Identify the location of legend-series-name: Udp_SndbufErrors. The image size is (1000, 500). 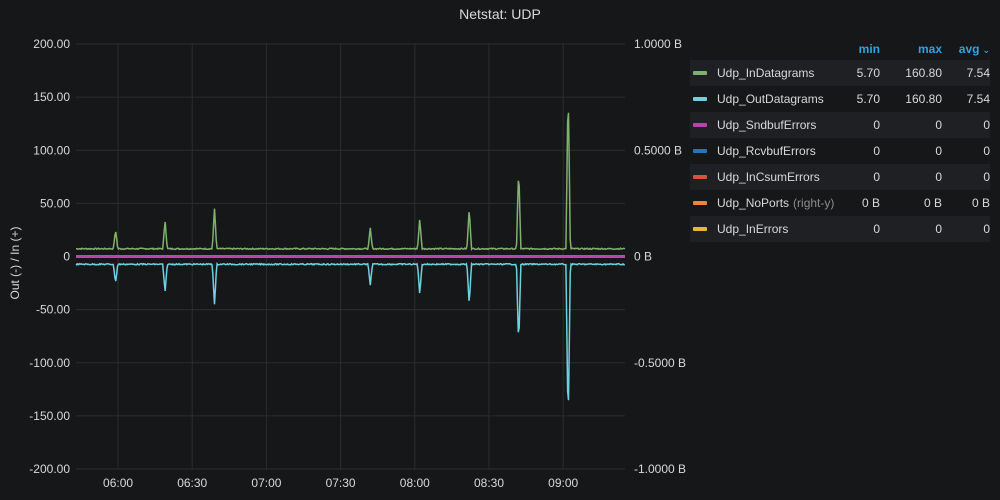
(776, 125).